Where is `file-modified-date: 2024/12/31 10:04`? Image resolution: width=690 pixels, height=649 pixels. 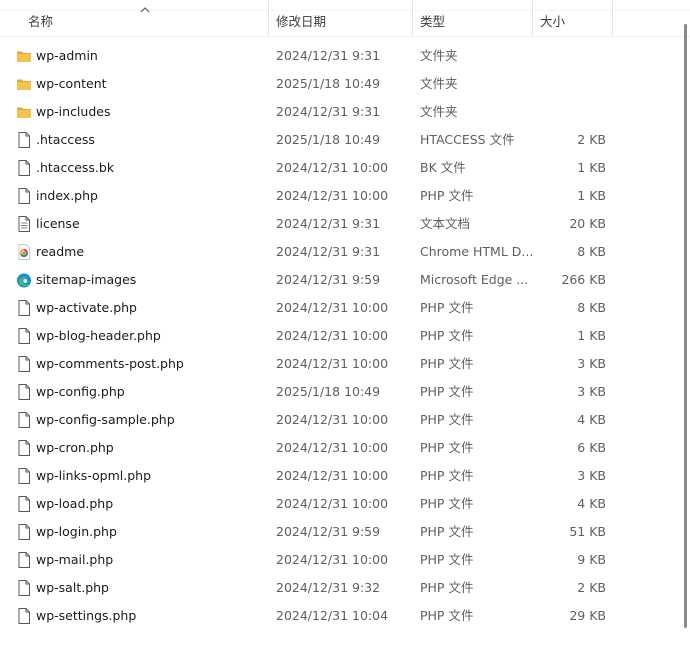 file-modified-date: 2024/12/31 10:04 is located at coordinates (332, 615).